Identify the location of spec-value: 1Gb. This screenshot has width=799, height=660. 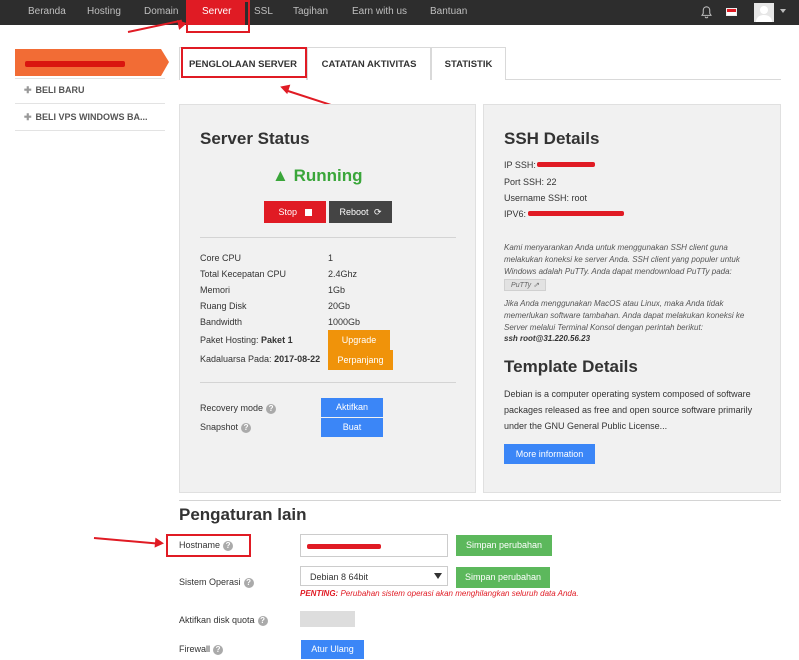
(337, 290).